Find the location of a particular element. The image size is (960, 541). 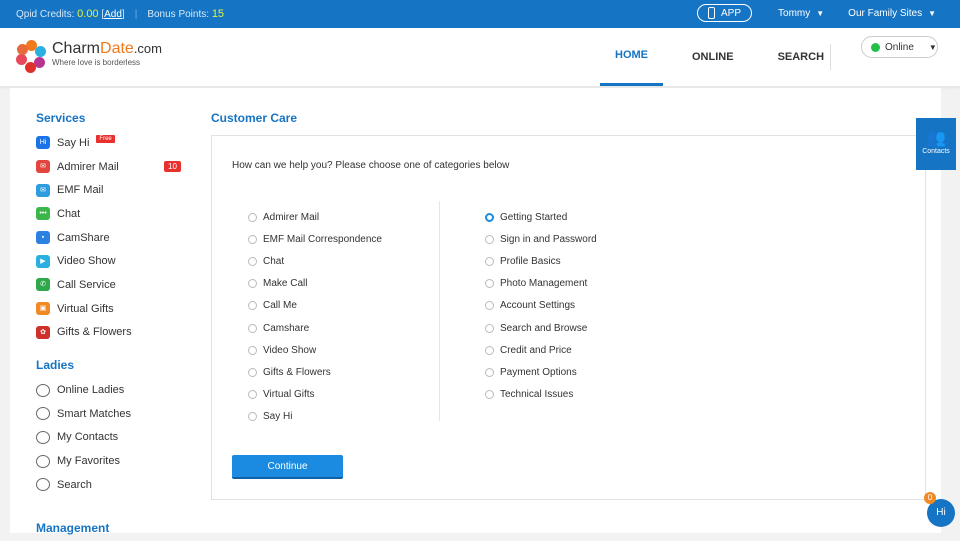

sidebar-item-say-hi: Hi Say Hi Free is located at coordinates (111, 143).